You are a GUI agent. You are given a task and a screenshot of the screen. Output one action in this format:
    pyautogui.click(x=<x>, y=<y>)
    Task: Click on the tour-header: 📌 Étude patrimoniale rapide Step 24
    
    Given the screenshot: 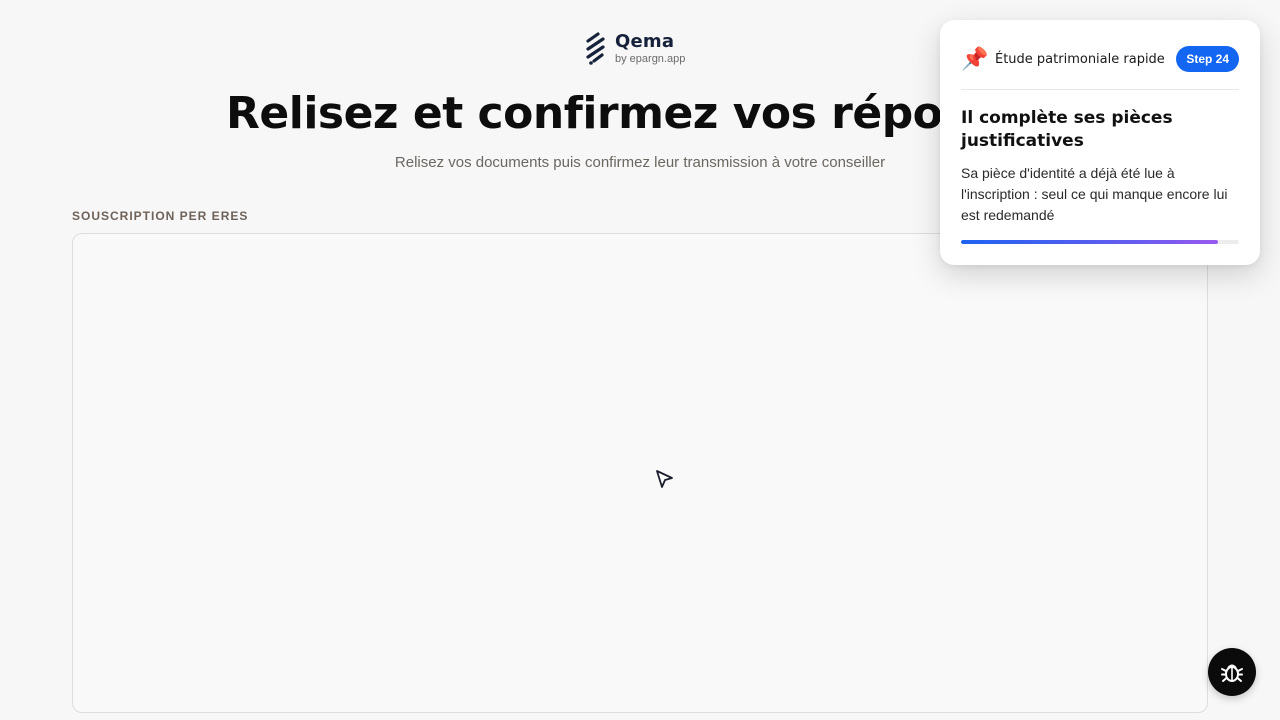 What is the action you would take?
    pyautogui.click(x=1100, y=66)
    